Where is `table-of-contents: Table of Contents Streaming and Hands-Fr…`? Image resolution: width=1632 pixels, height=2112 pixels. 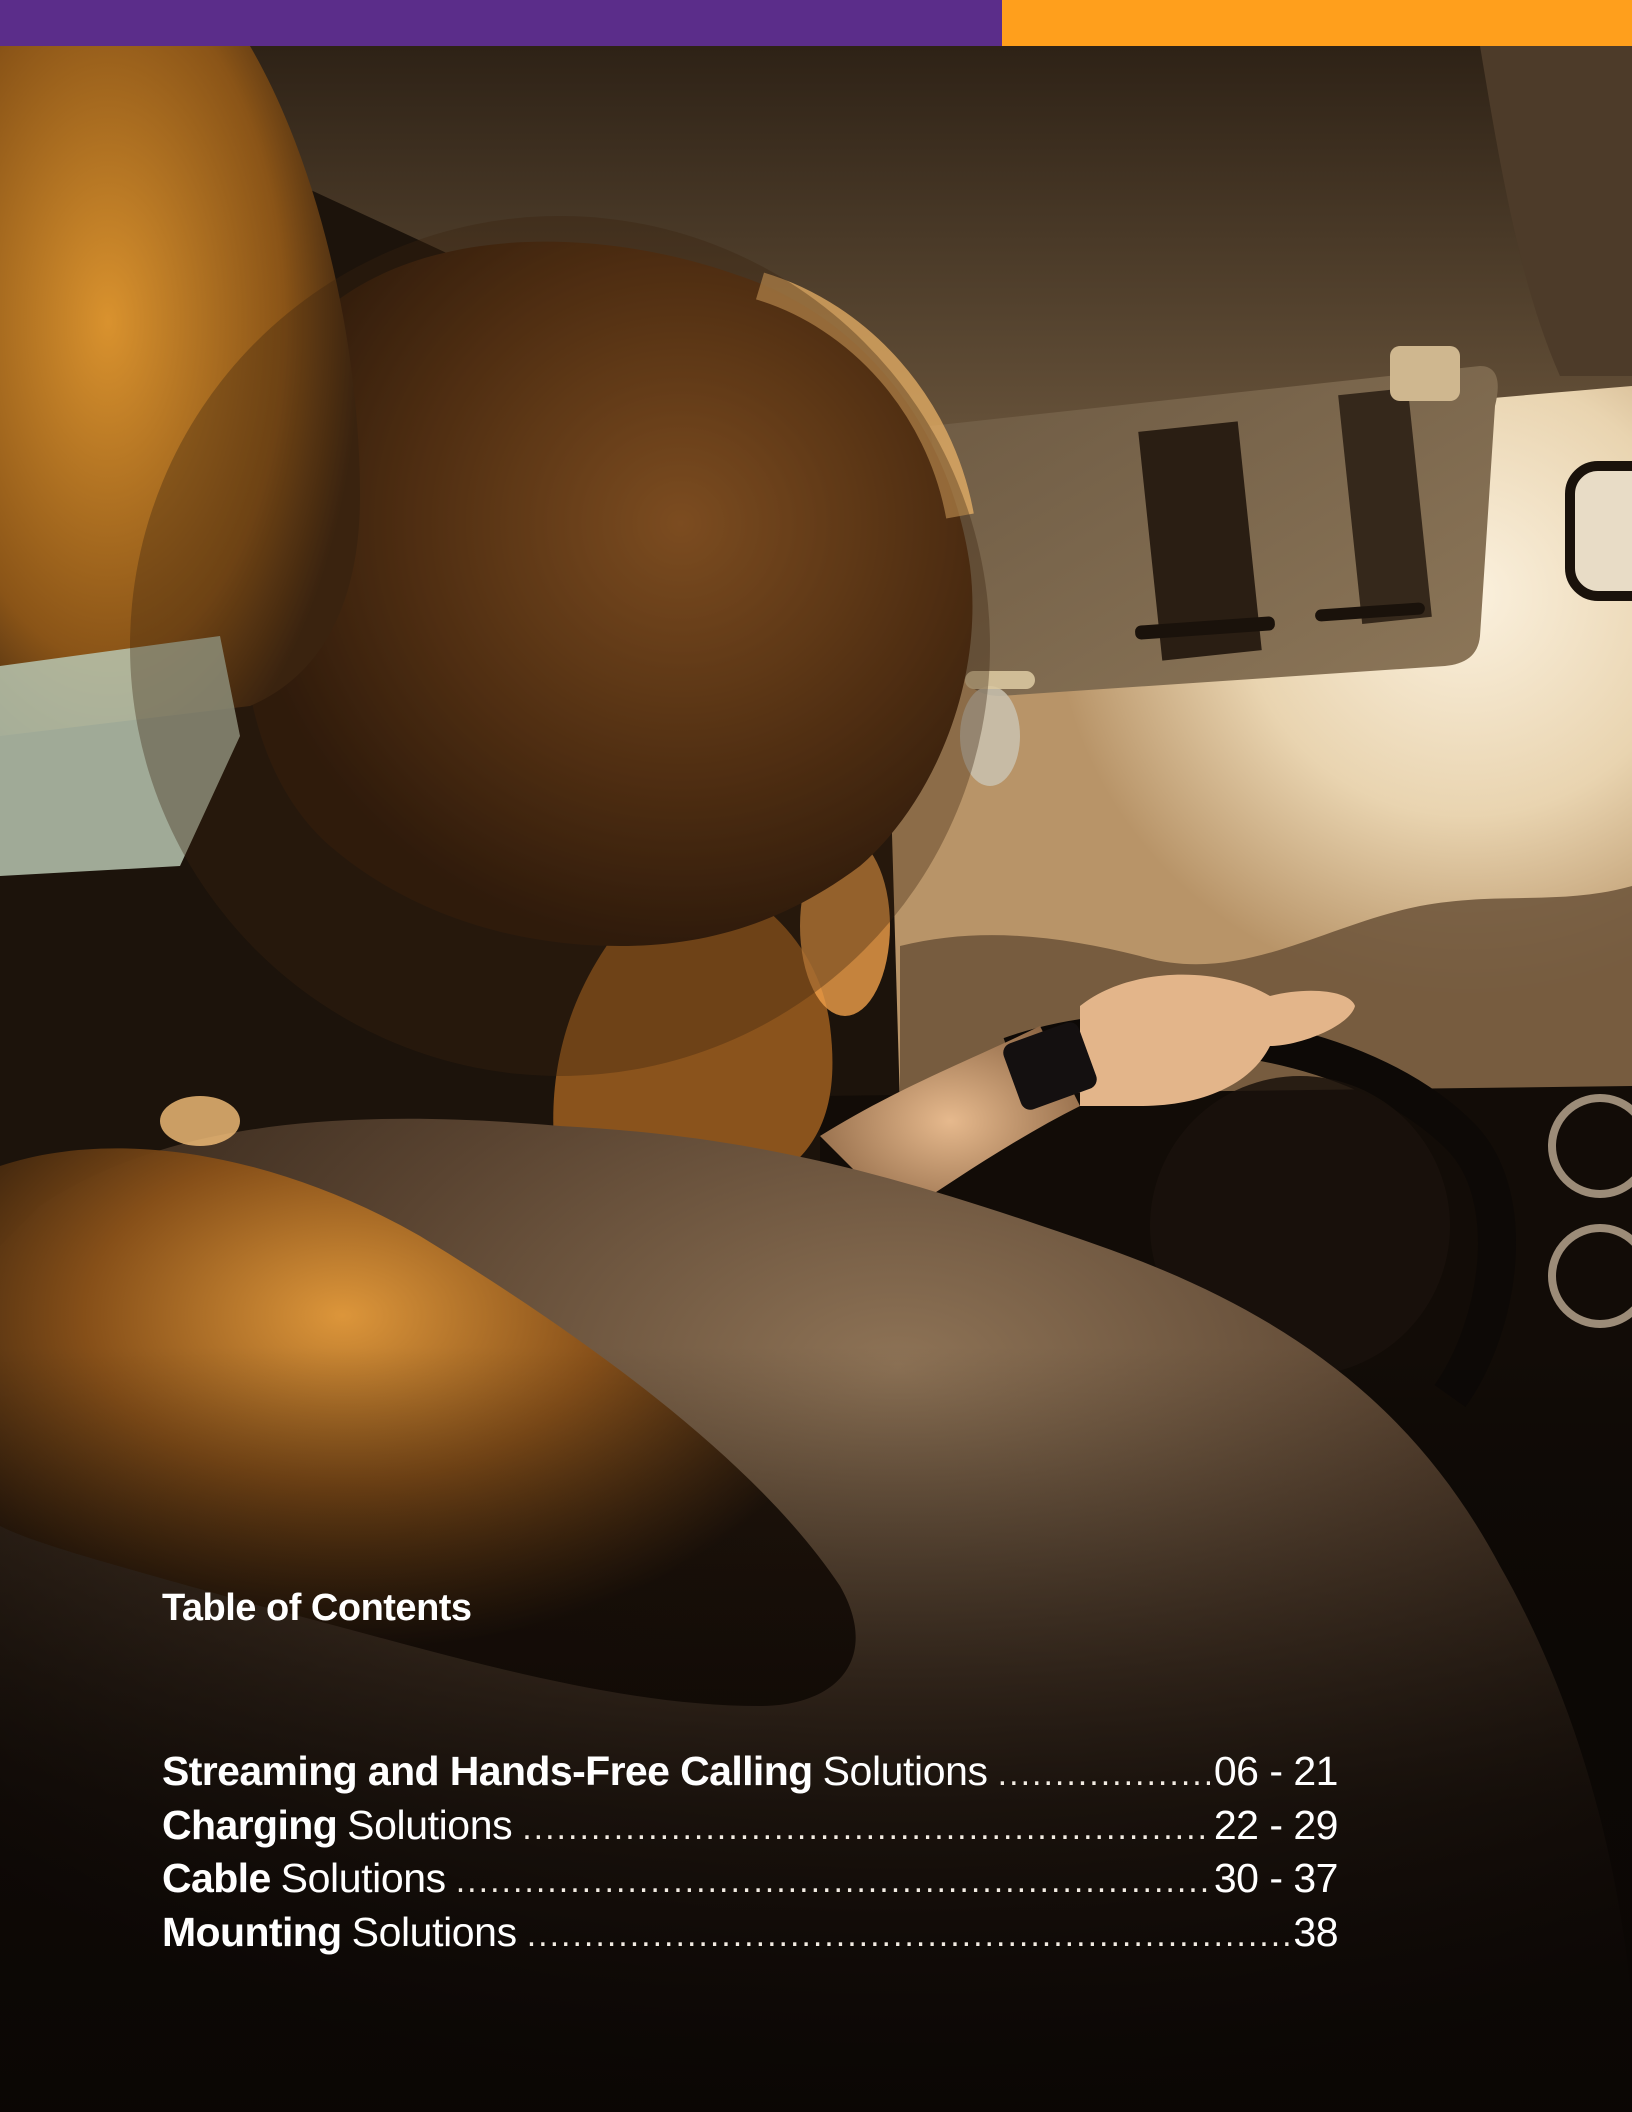
table-of-contents: Table of Contents Streaming and Hands-Fr… is located at coordinates (752, 1770).